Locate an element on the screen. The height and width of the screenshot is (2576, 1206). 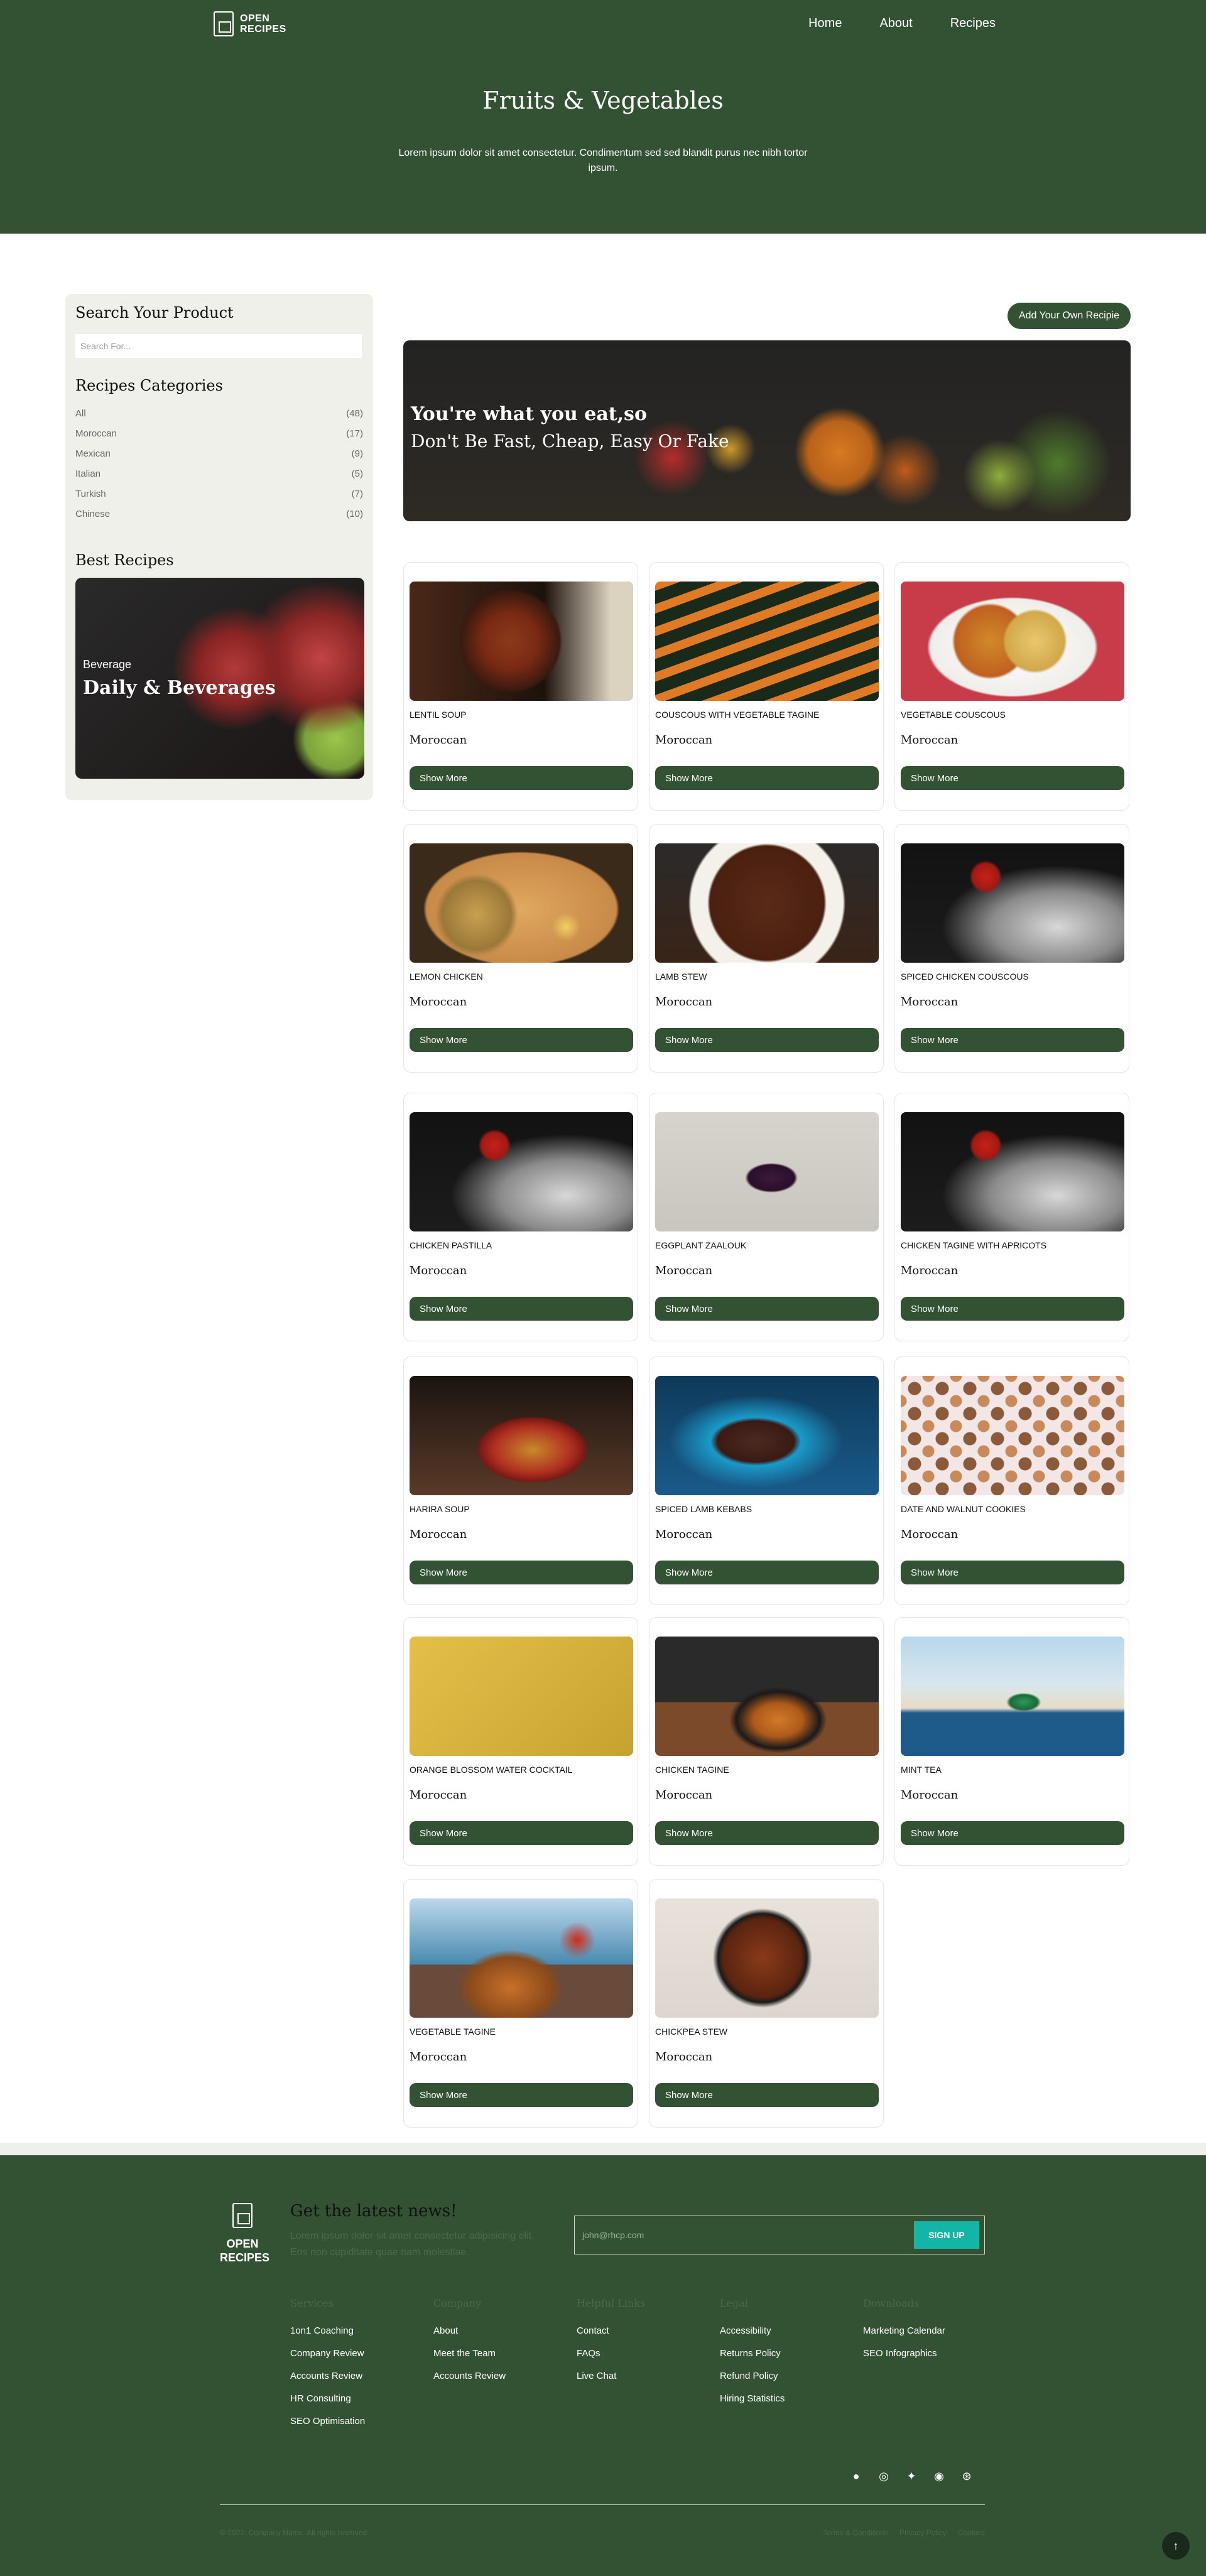
category-italian: Italian (5) is located at coordinates (219, 474).